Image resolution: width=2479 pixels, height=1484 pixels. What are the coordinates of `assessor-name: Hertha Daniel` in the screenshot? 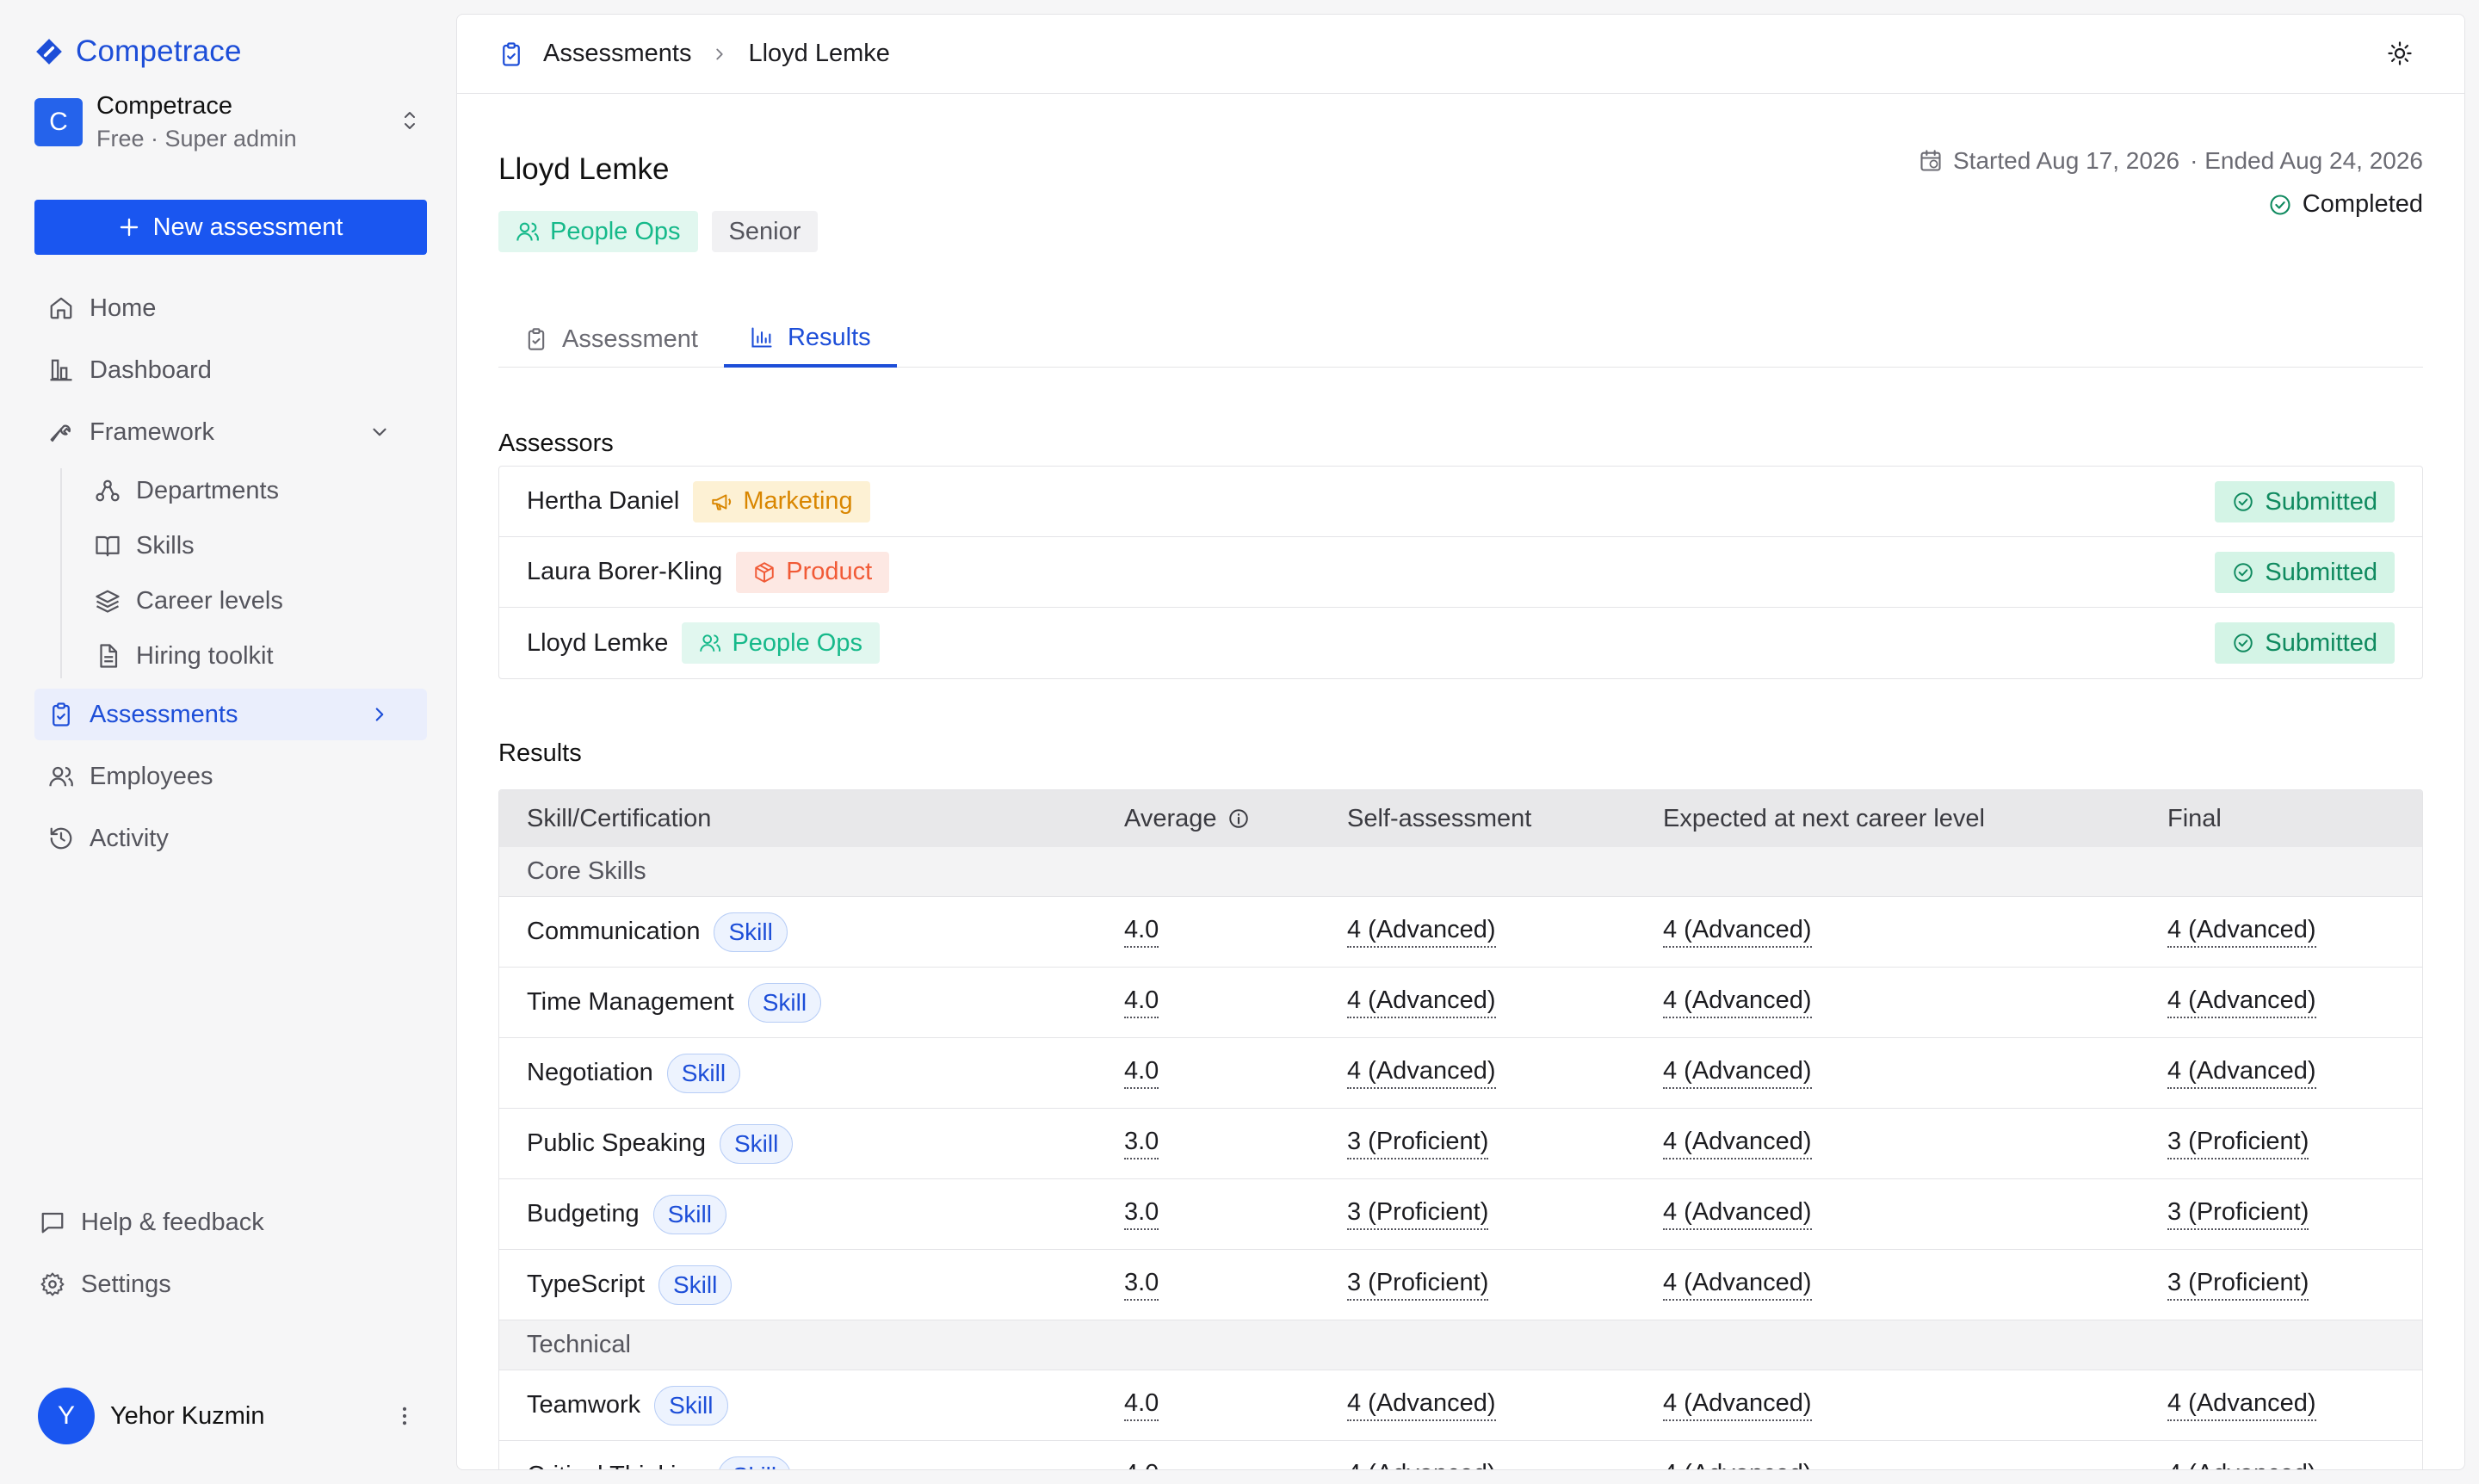 It's located at (603, 501).